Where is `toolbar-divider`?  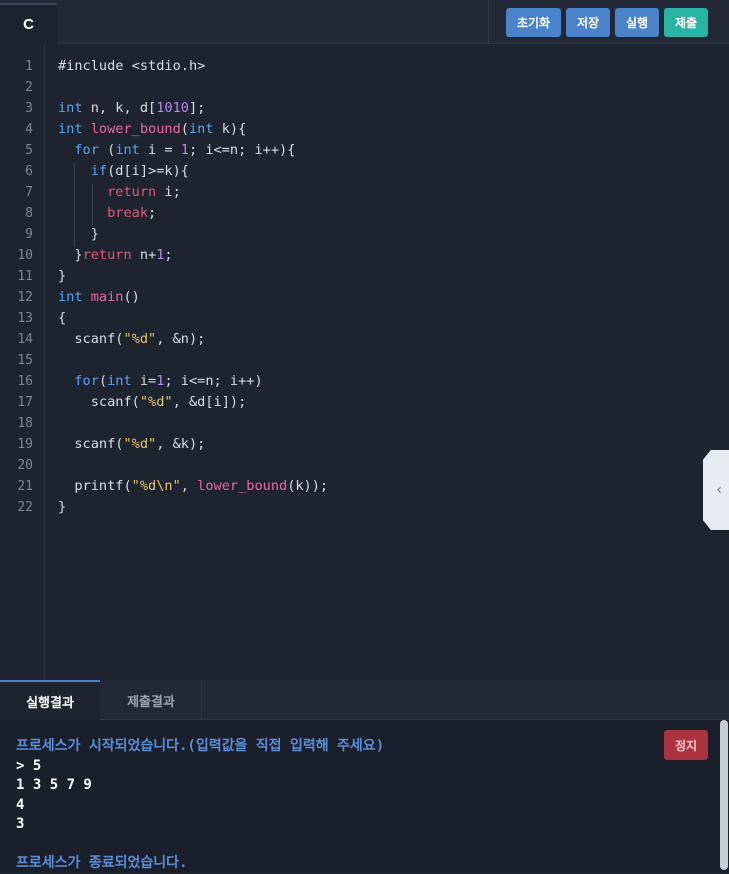 toolbar-divider is located at coordinates (488, 22).